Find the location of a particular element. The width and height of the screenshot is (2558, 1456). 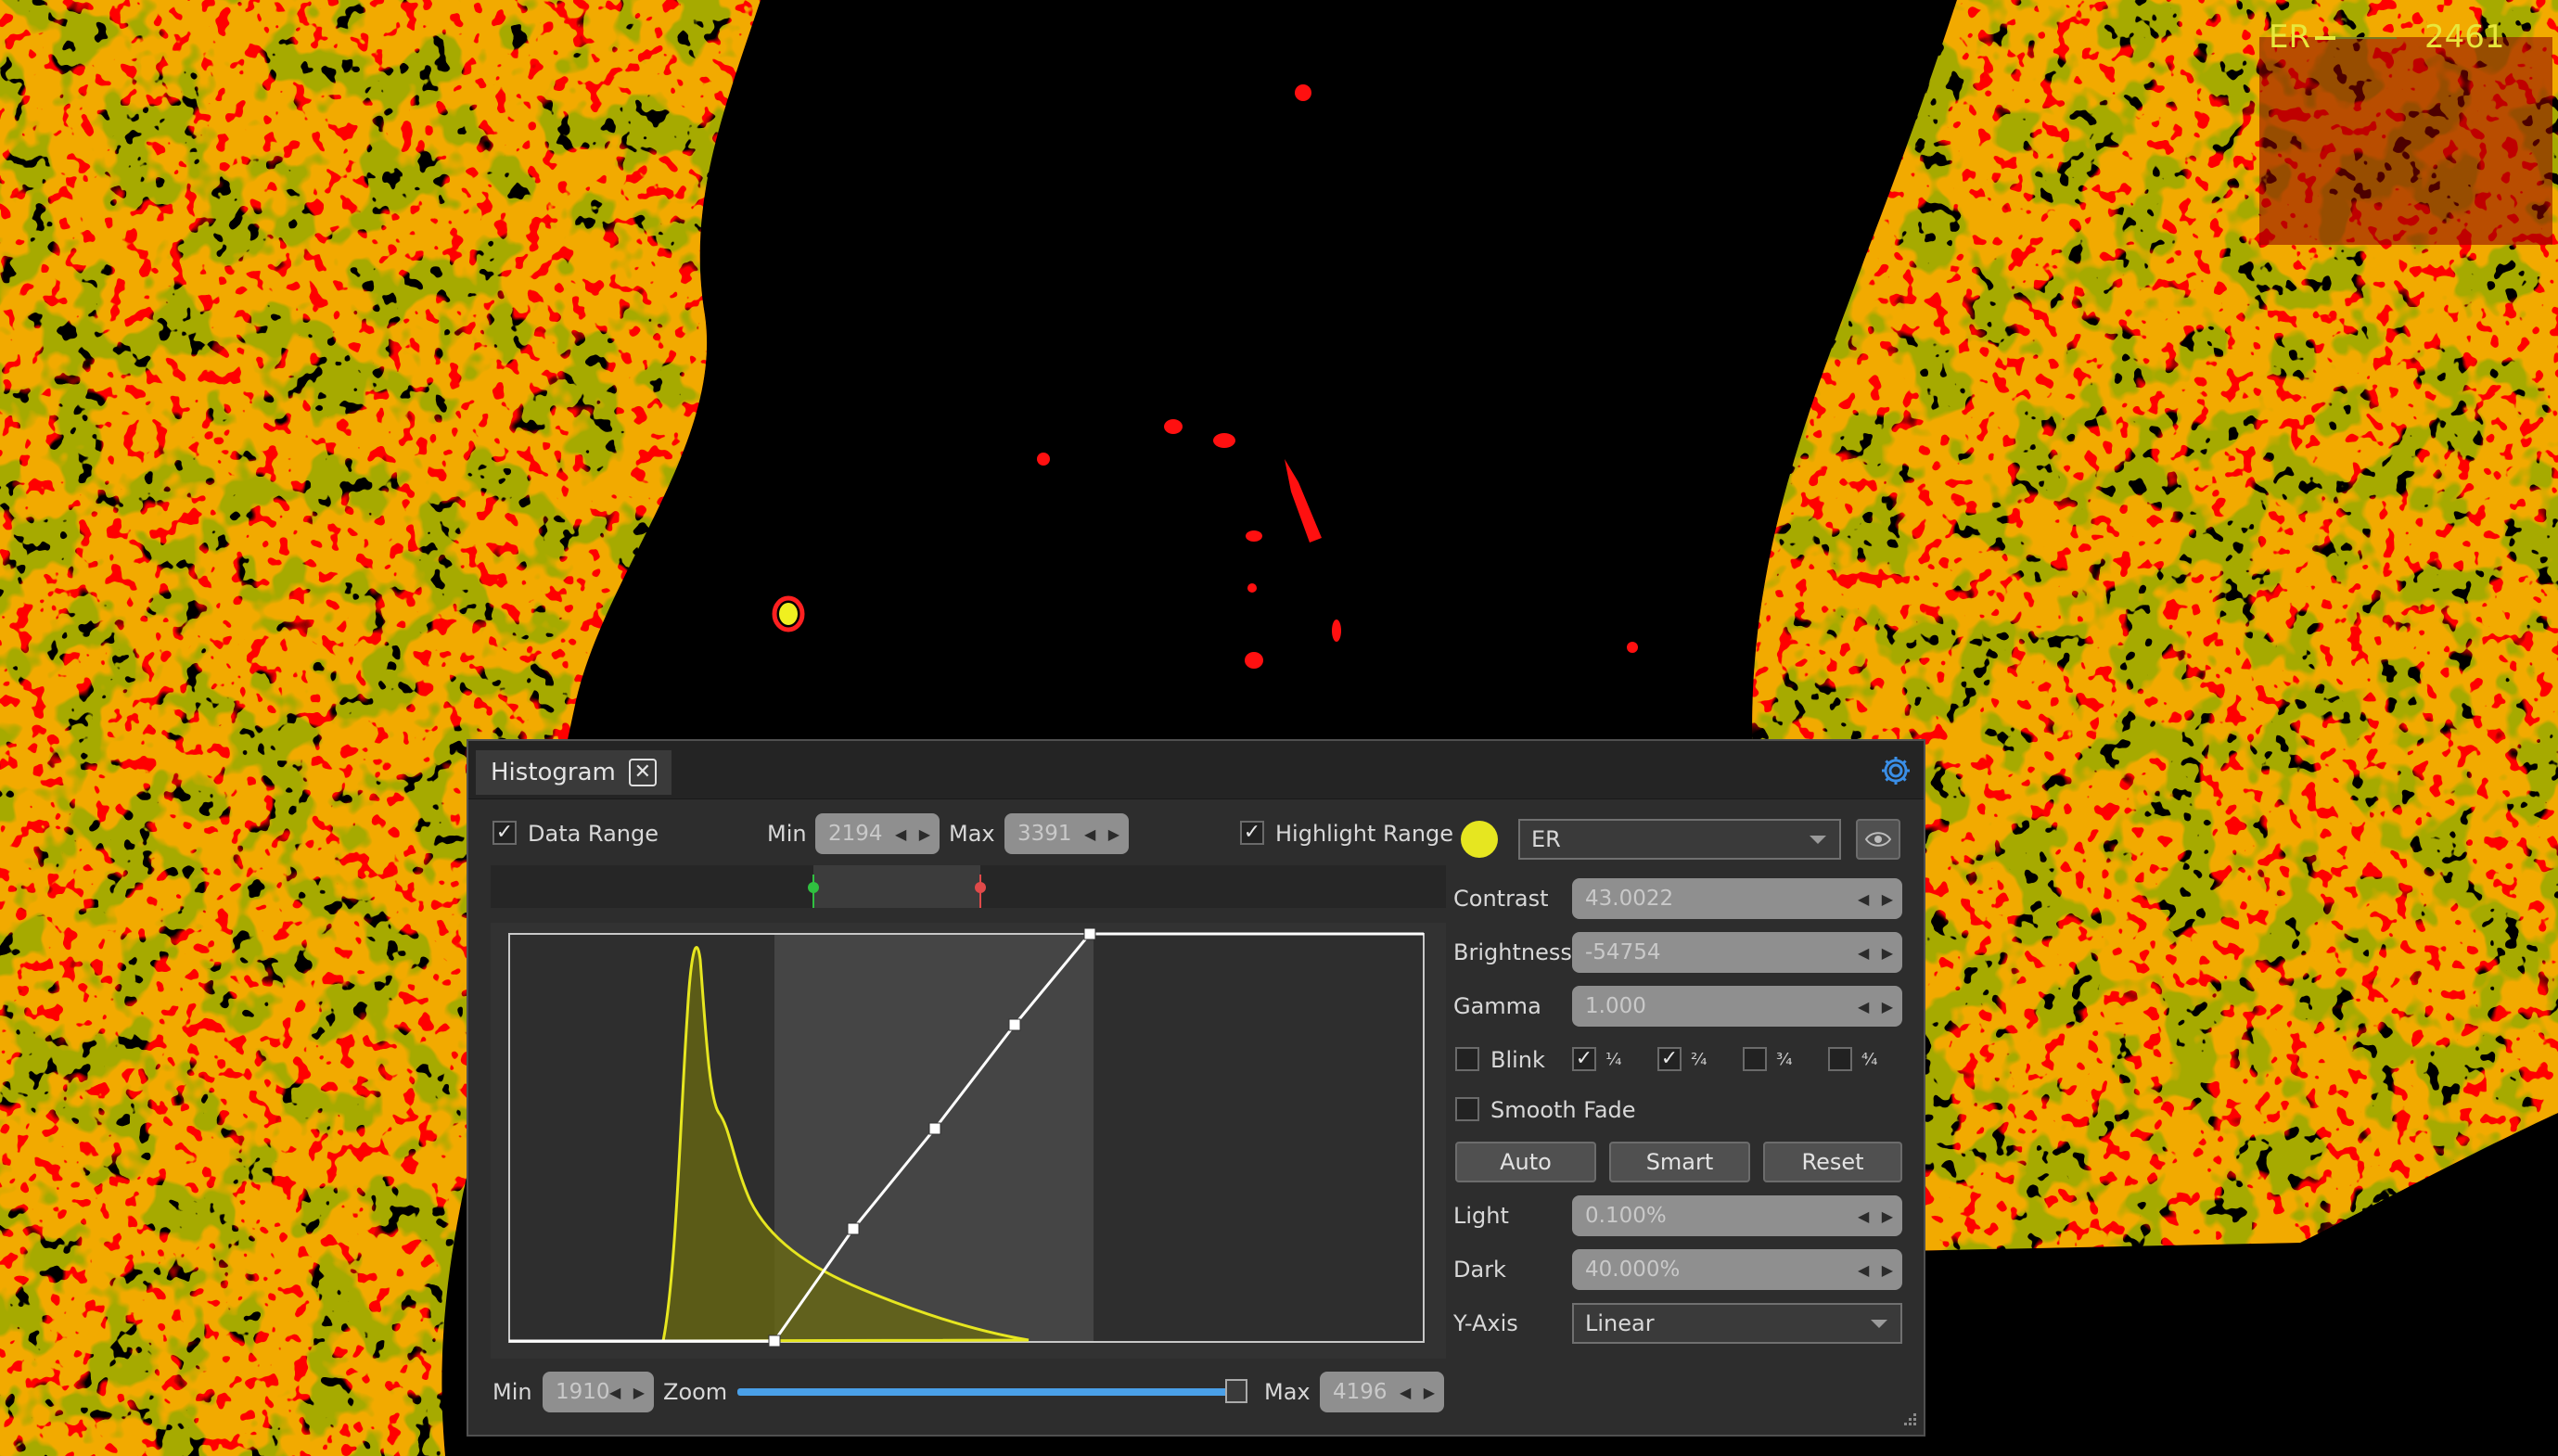

range-min-handle is located at coordinates (813, 887).